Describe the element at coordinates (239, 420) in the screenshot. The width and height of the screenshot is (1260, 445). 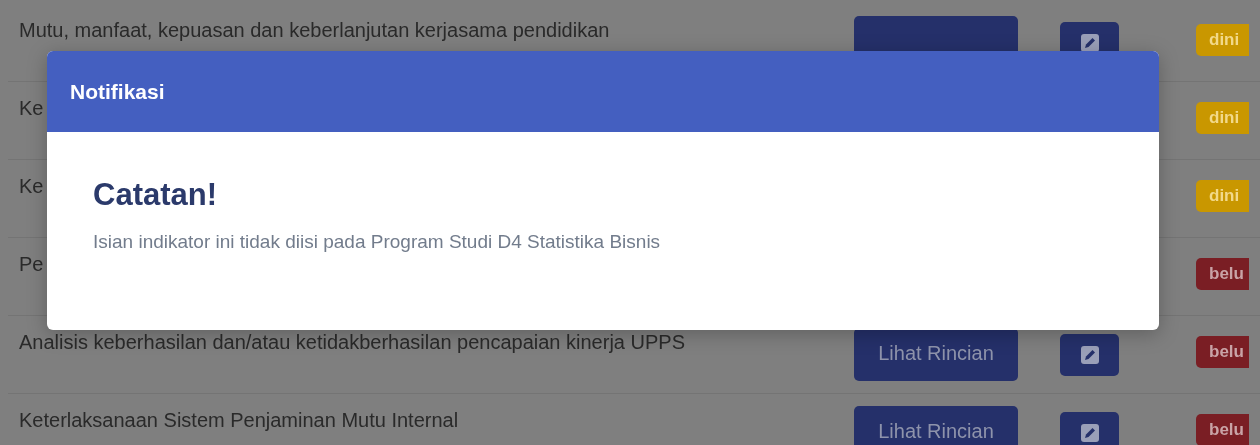
I see `indicator-title: Keterlaksanaan Sistem Penjaminan Mutu Internal` at that location.